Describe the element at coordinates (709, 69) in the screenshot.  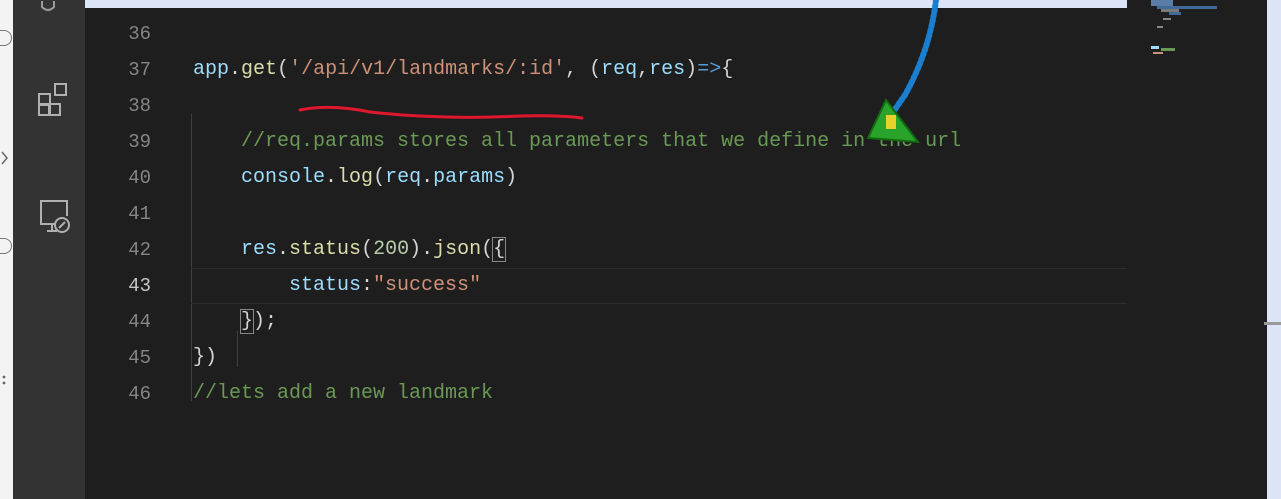
I see `code-token: =>` at that location.